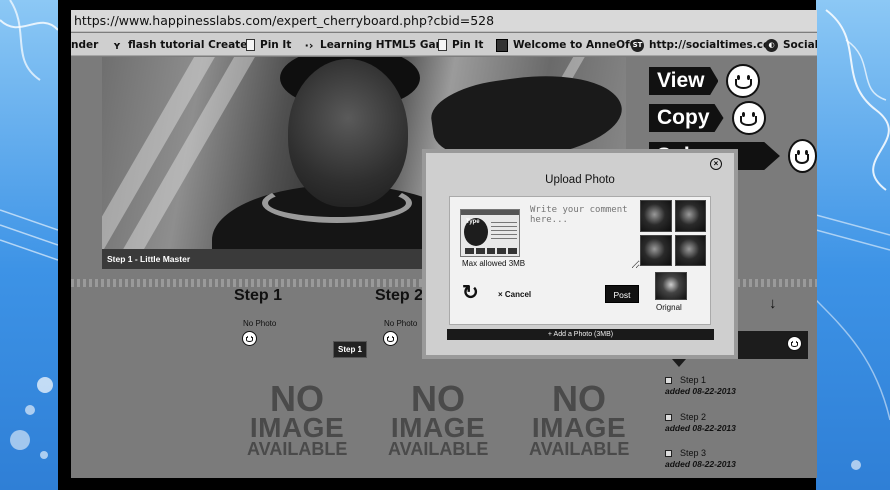  I want to click on bookmark-label: http://socialtimes.cc, so click(709, 45).